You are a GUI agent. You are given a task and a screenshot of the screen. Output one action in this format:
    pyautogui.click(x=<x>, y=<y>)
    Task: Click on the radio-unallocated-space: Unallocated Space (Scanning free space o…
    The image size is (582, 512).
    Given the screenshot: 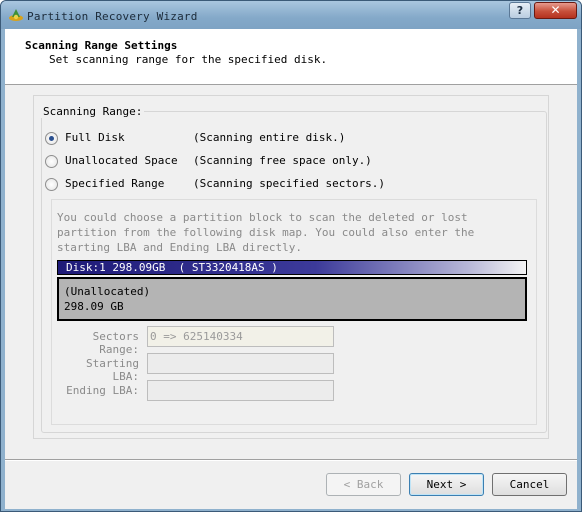 What is the action you would take?
    pyautogui.click(x=208, y=161)
    